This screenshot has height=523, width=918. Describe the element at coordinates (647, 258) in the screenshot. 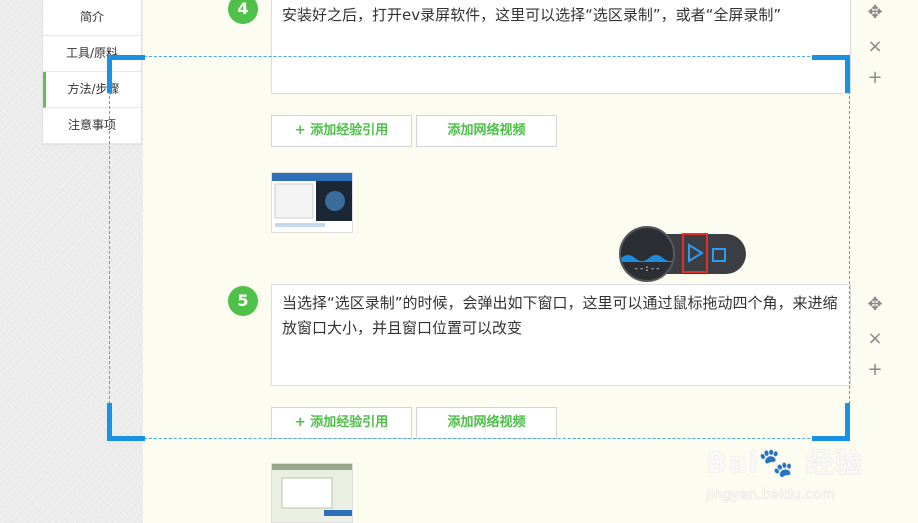

I see `audio-wave-icon` at that location.